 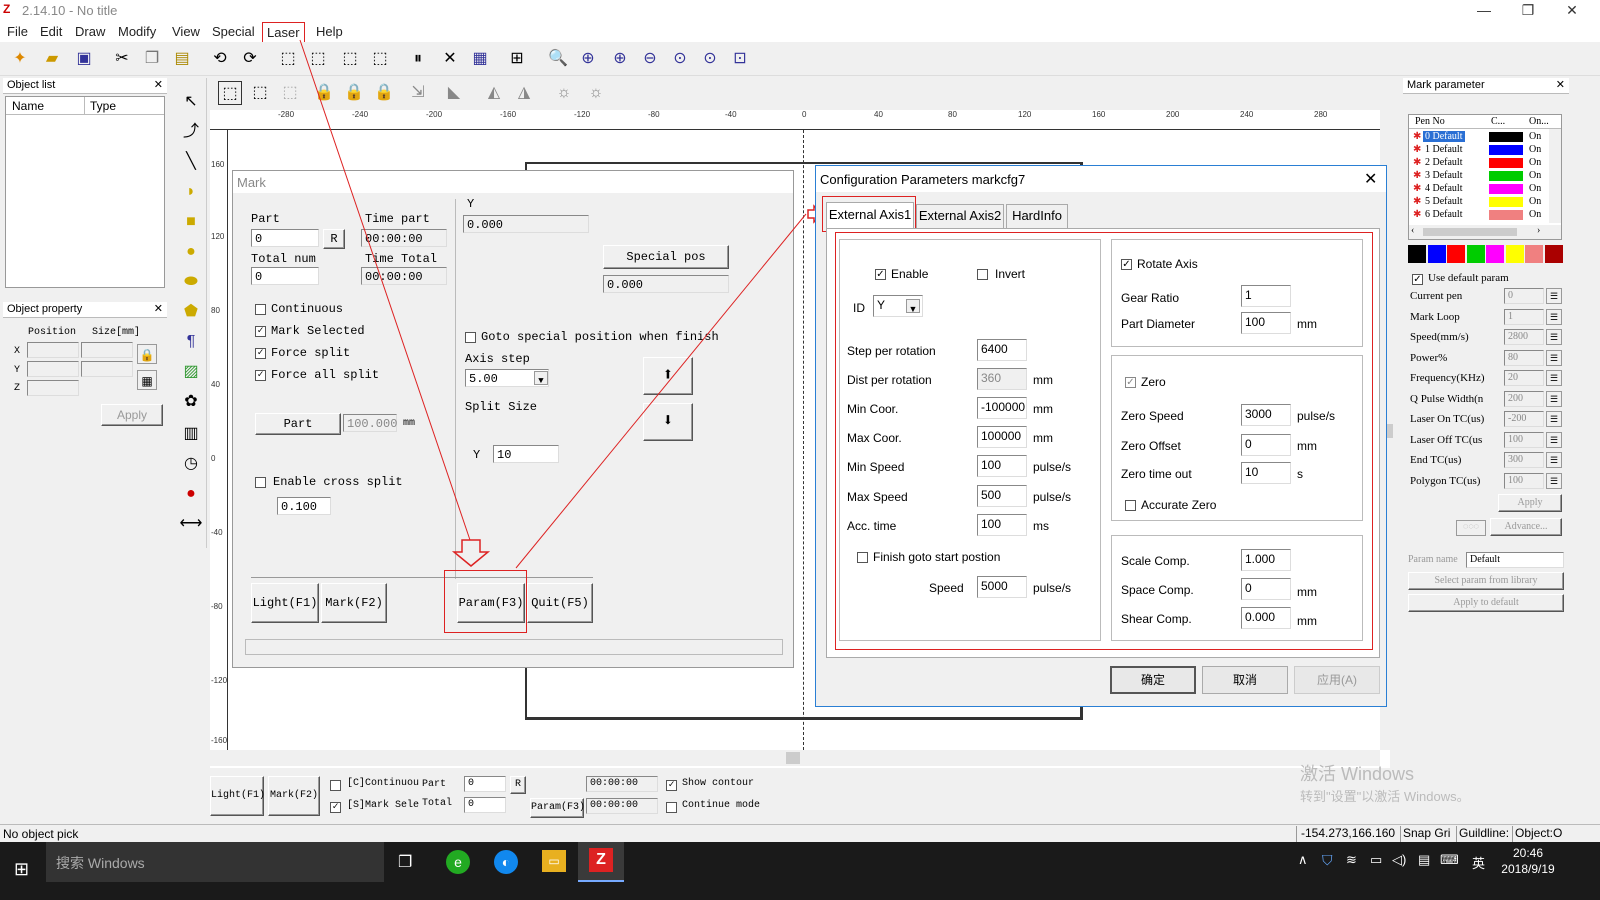 I want to click on param-value: 1, so click(x=1524, y=316).